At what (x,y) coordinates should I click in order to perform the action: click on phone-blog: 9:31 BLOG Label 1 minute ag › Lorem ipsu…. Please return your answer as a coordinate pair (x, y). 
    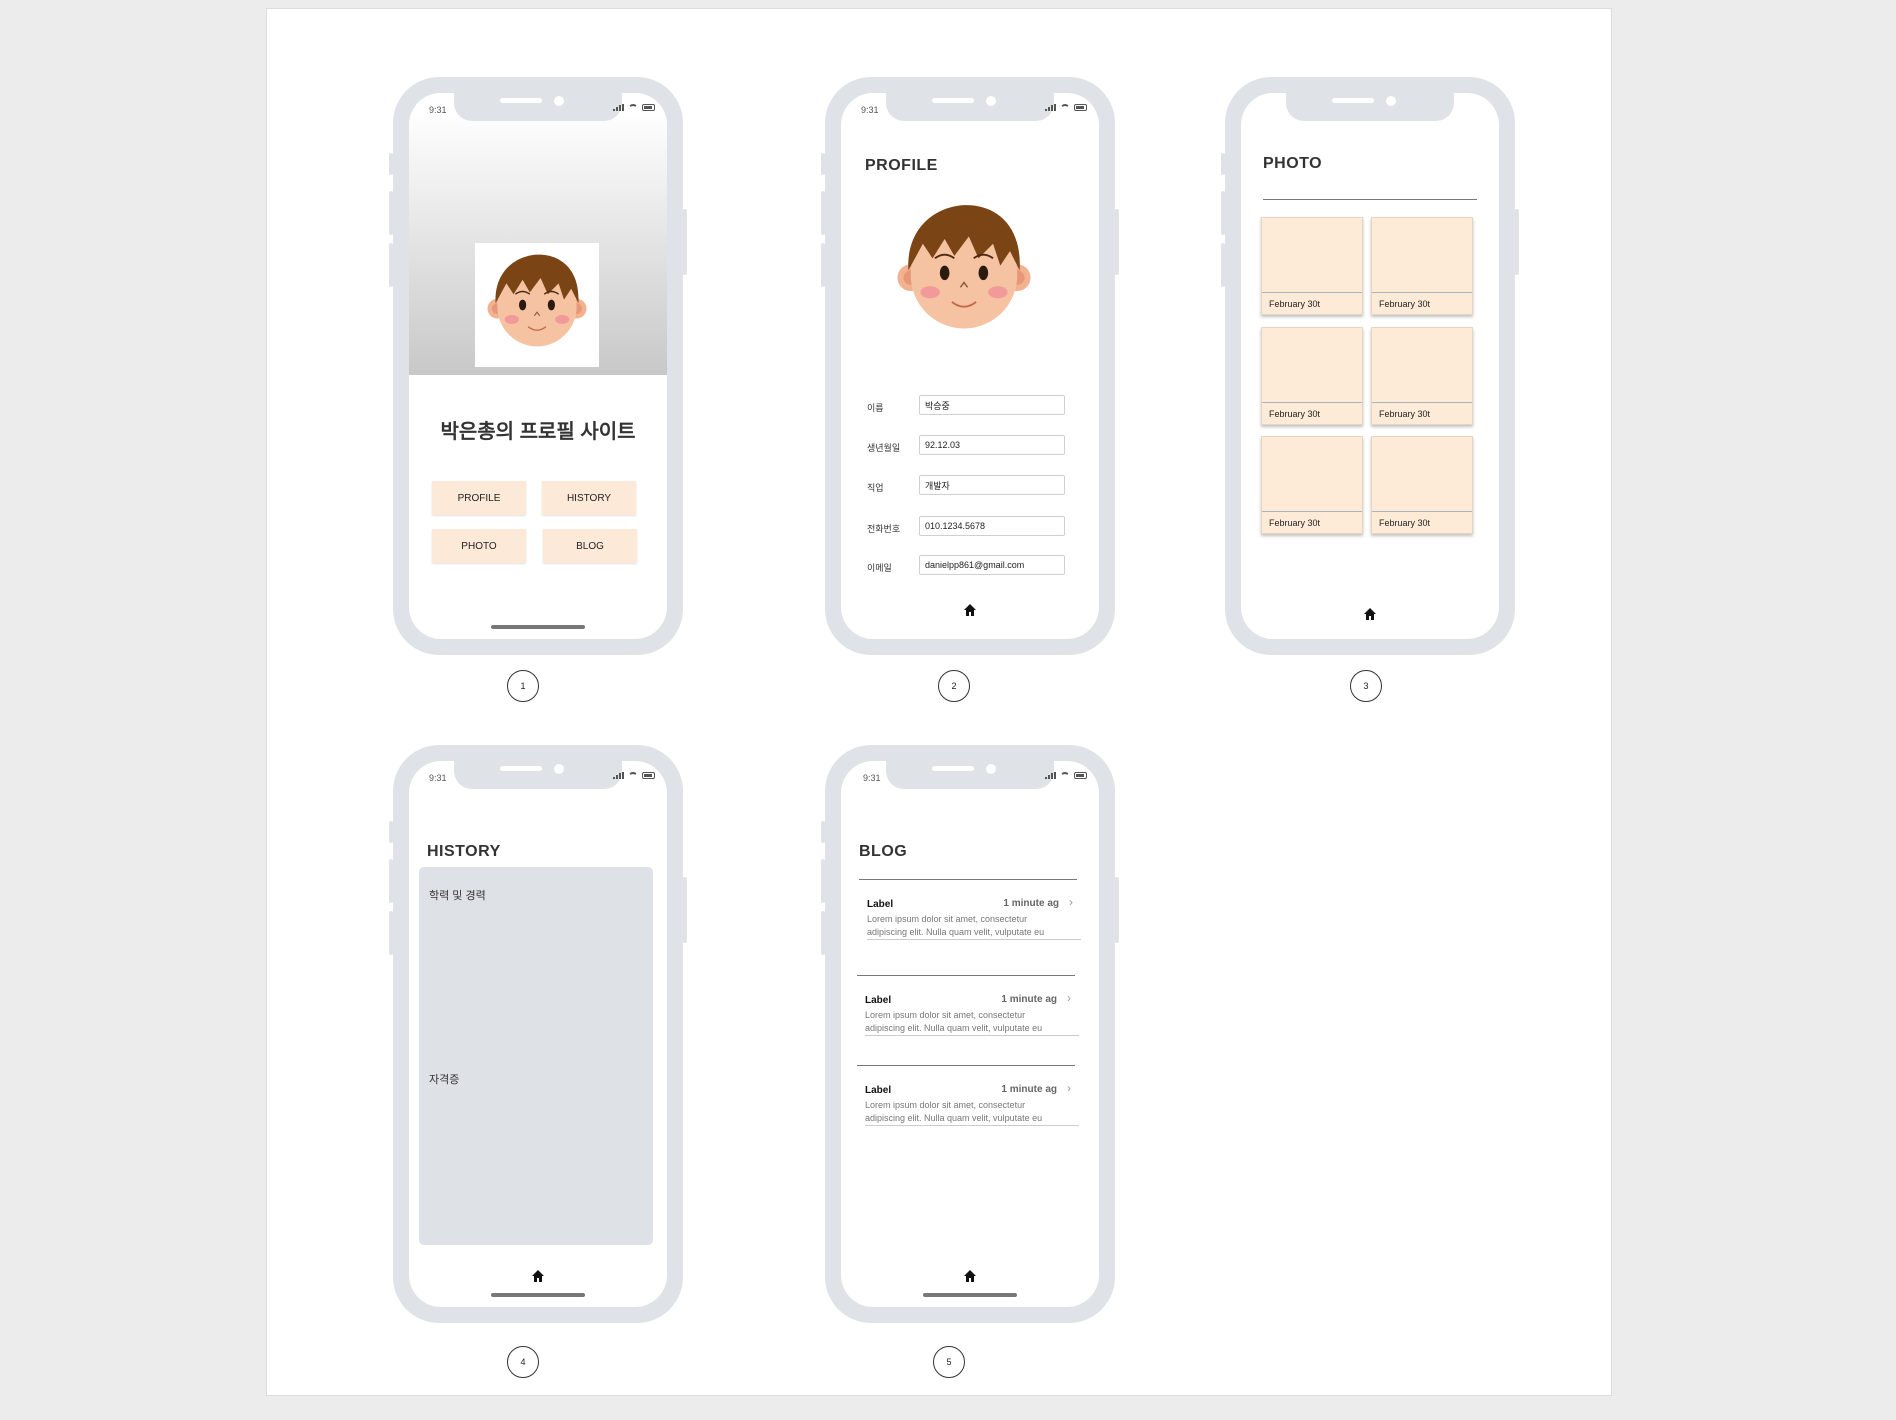
    Looking at the image, I should click on (970, 1034).